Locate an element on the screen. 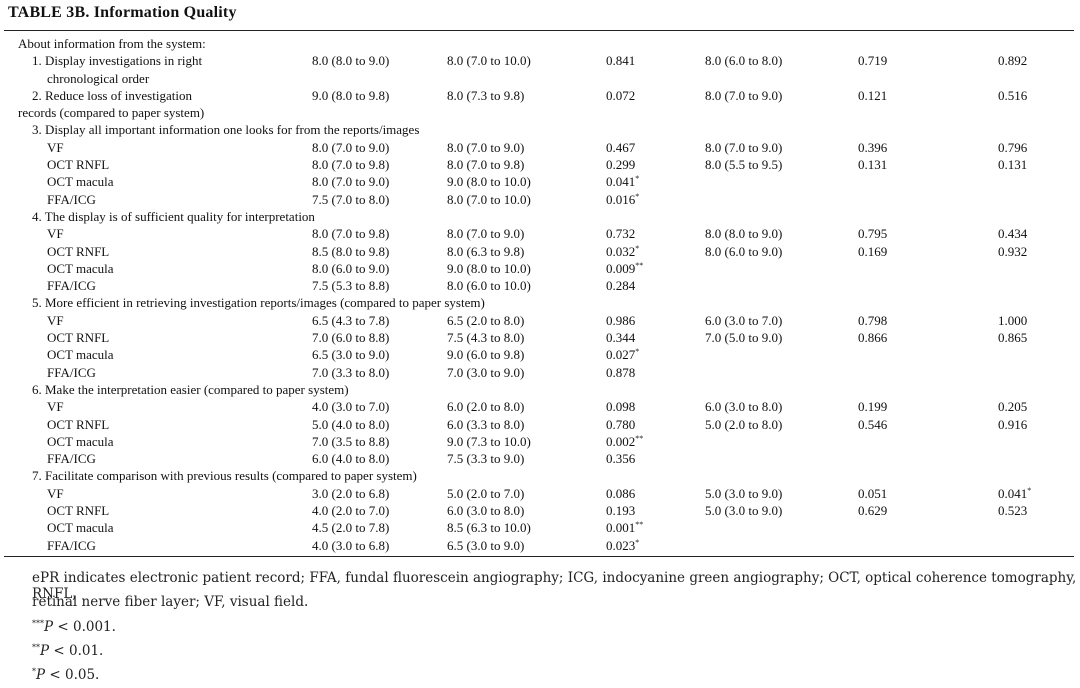  cell-pvalue1: 0.032* is located at coordinates (622, 251).